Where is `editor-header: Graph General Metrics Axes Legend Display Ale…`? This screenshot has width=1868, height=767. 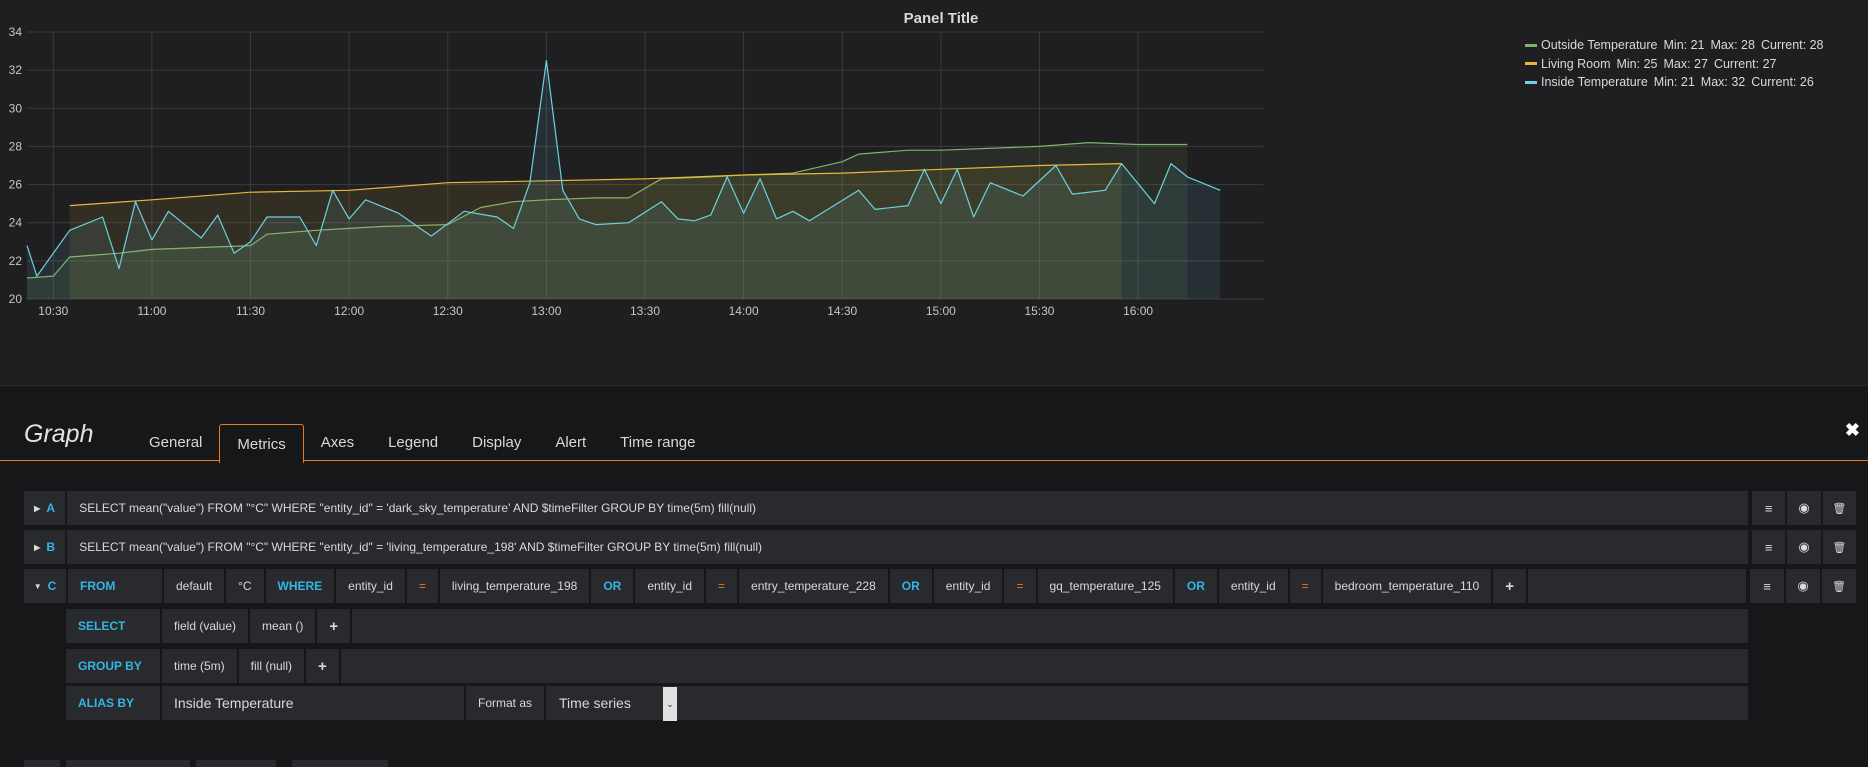 editor-header: Graph General Metrics Axes Legend Display Ale… is located at coordinates (934, 441).